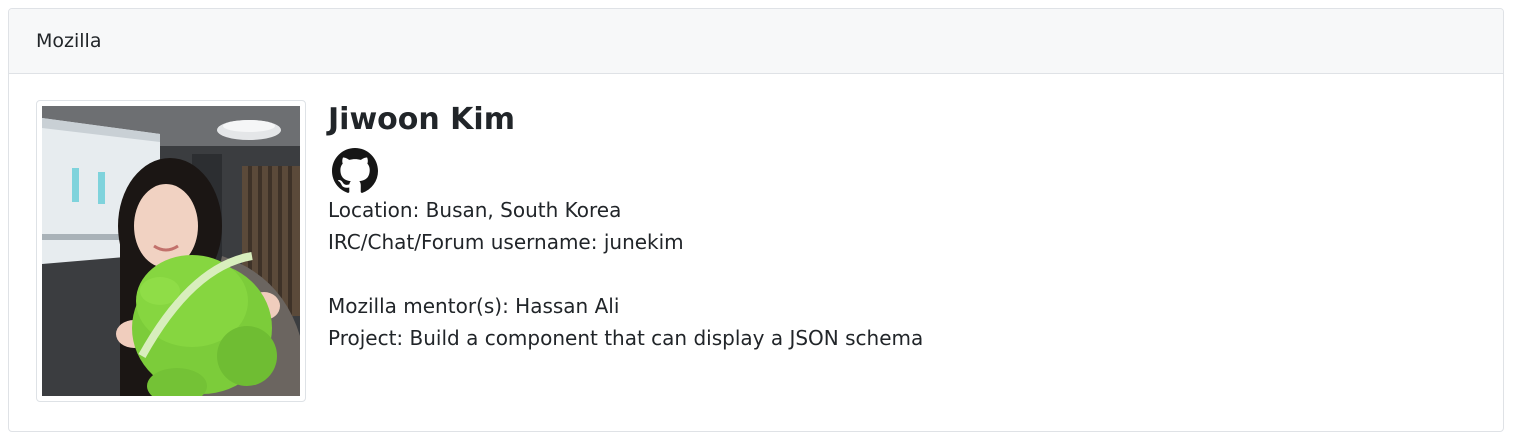 This screenshot has height=434, width=1514. I want to click on github-icon, so click(355, 170).